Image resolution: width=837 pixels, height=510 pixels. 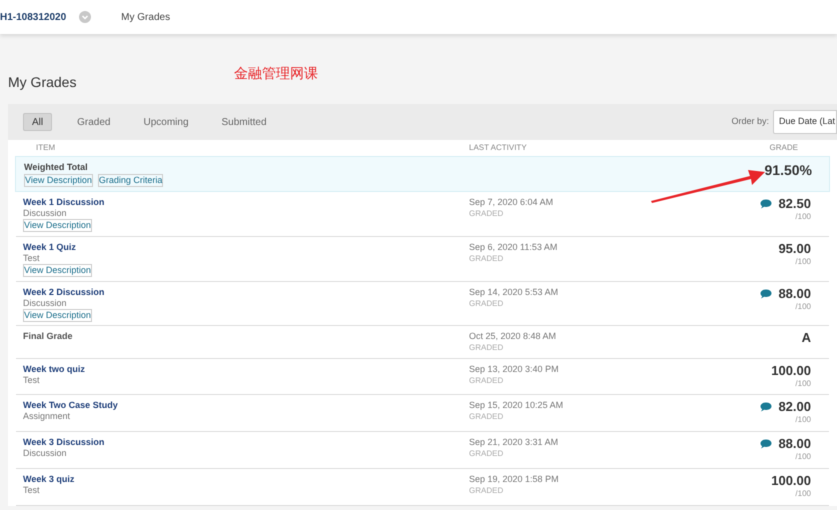 What do you see at coordinates (246, 405) in the screenshot?
I see `item-link: Week Two Case Study` at bounding box center [246, 405].